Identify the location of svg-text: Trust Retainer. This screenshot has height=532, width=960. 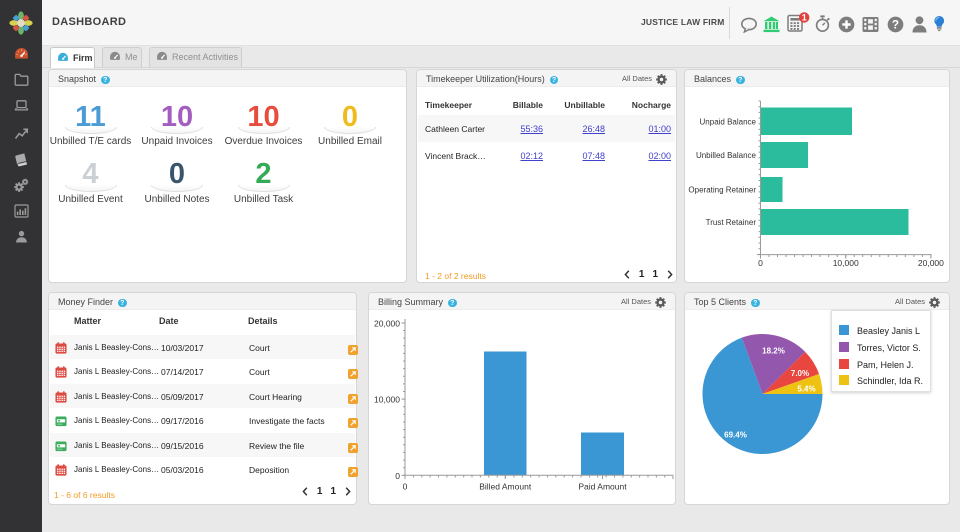
(731, 222).